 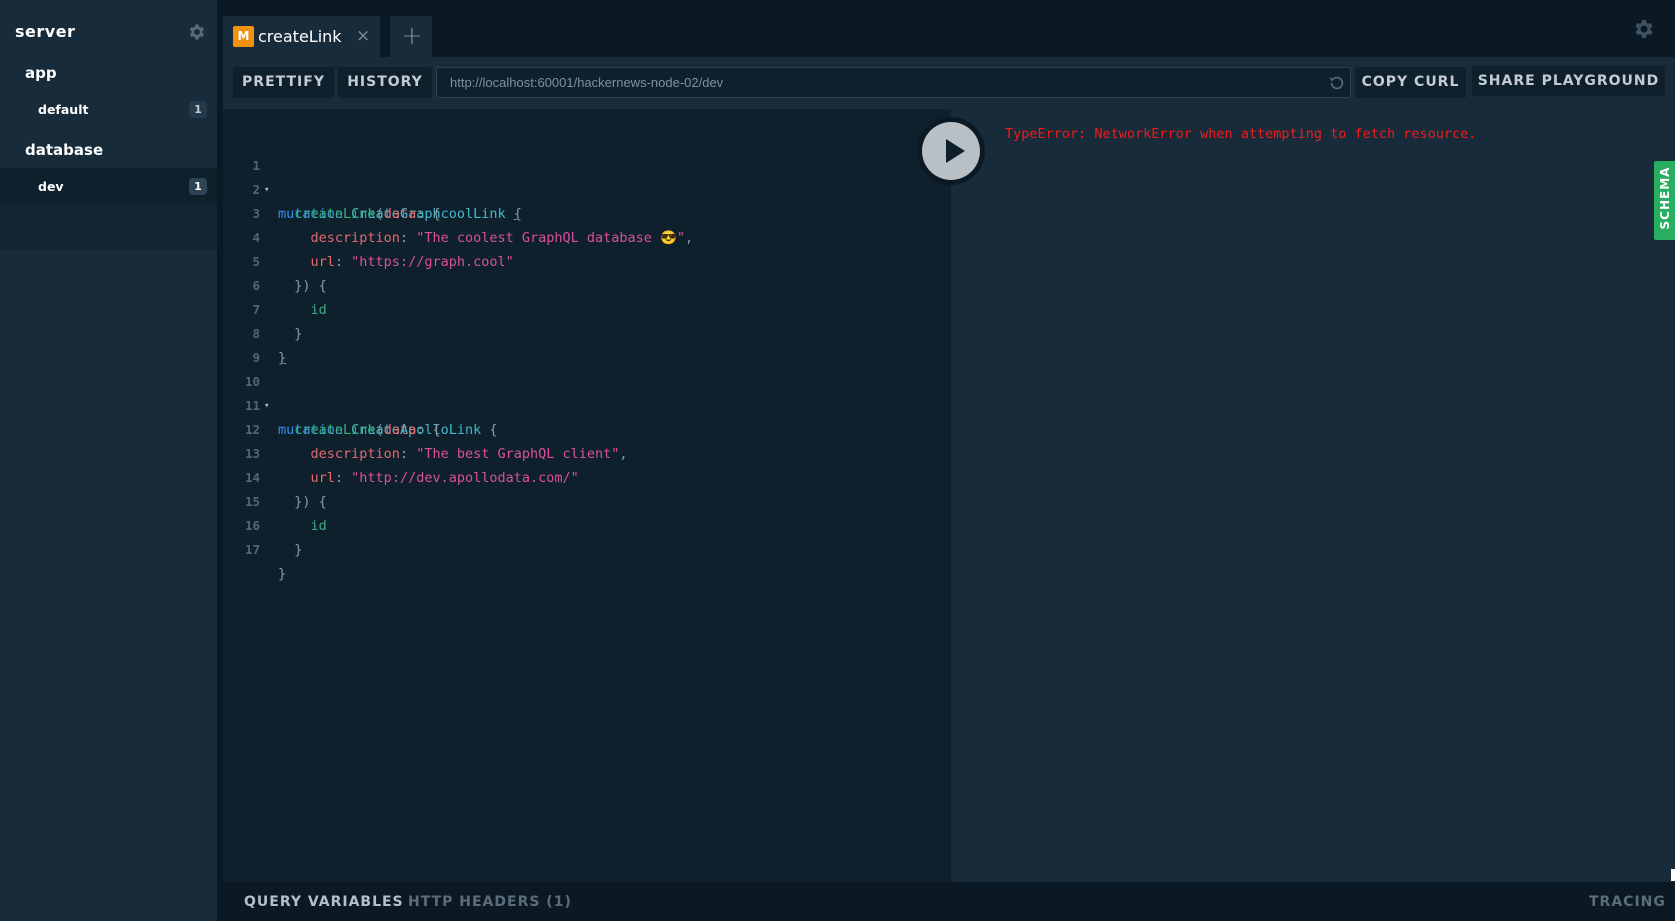 I want to click on copy-curl-button: COPY CURL, so click(x=1410, y=82).